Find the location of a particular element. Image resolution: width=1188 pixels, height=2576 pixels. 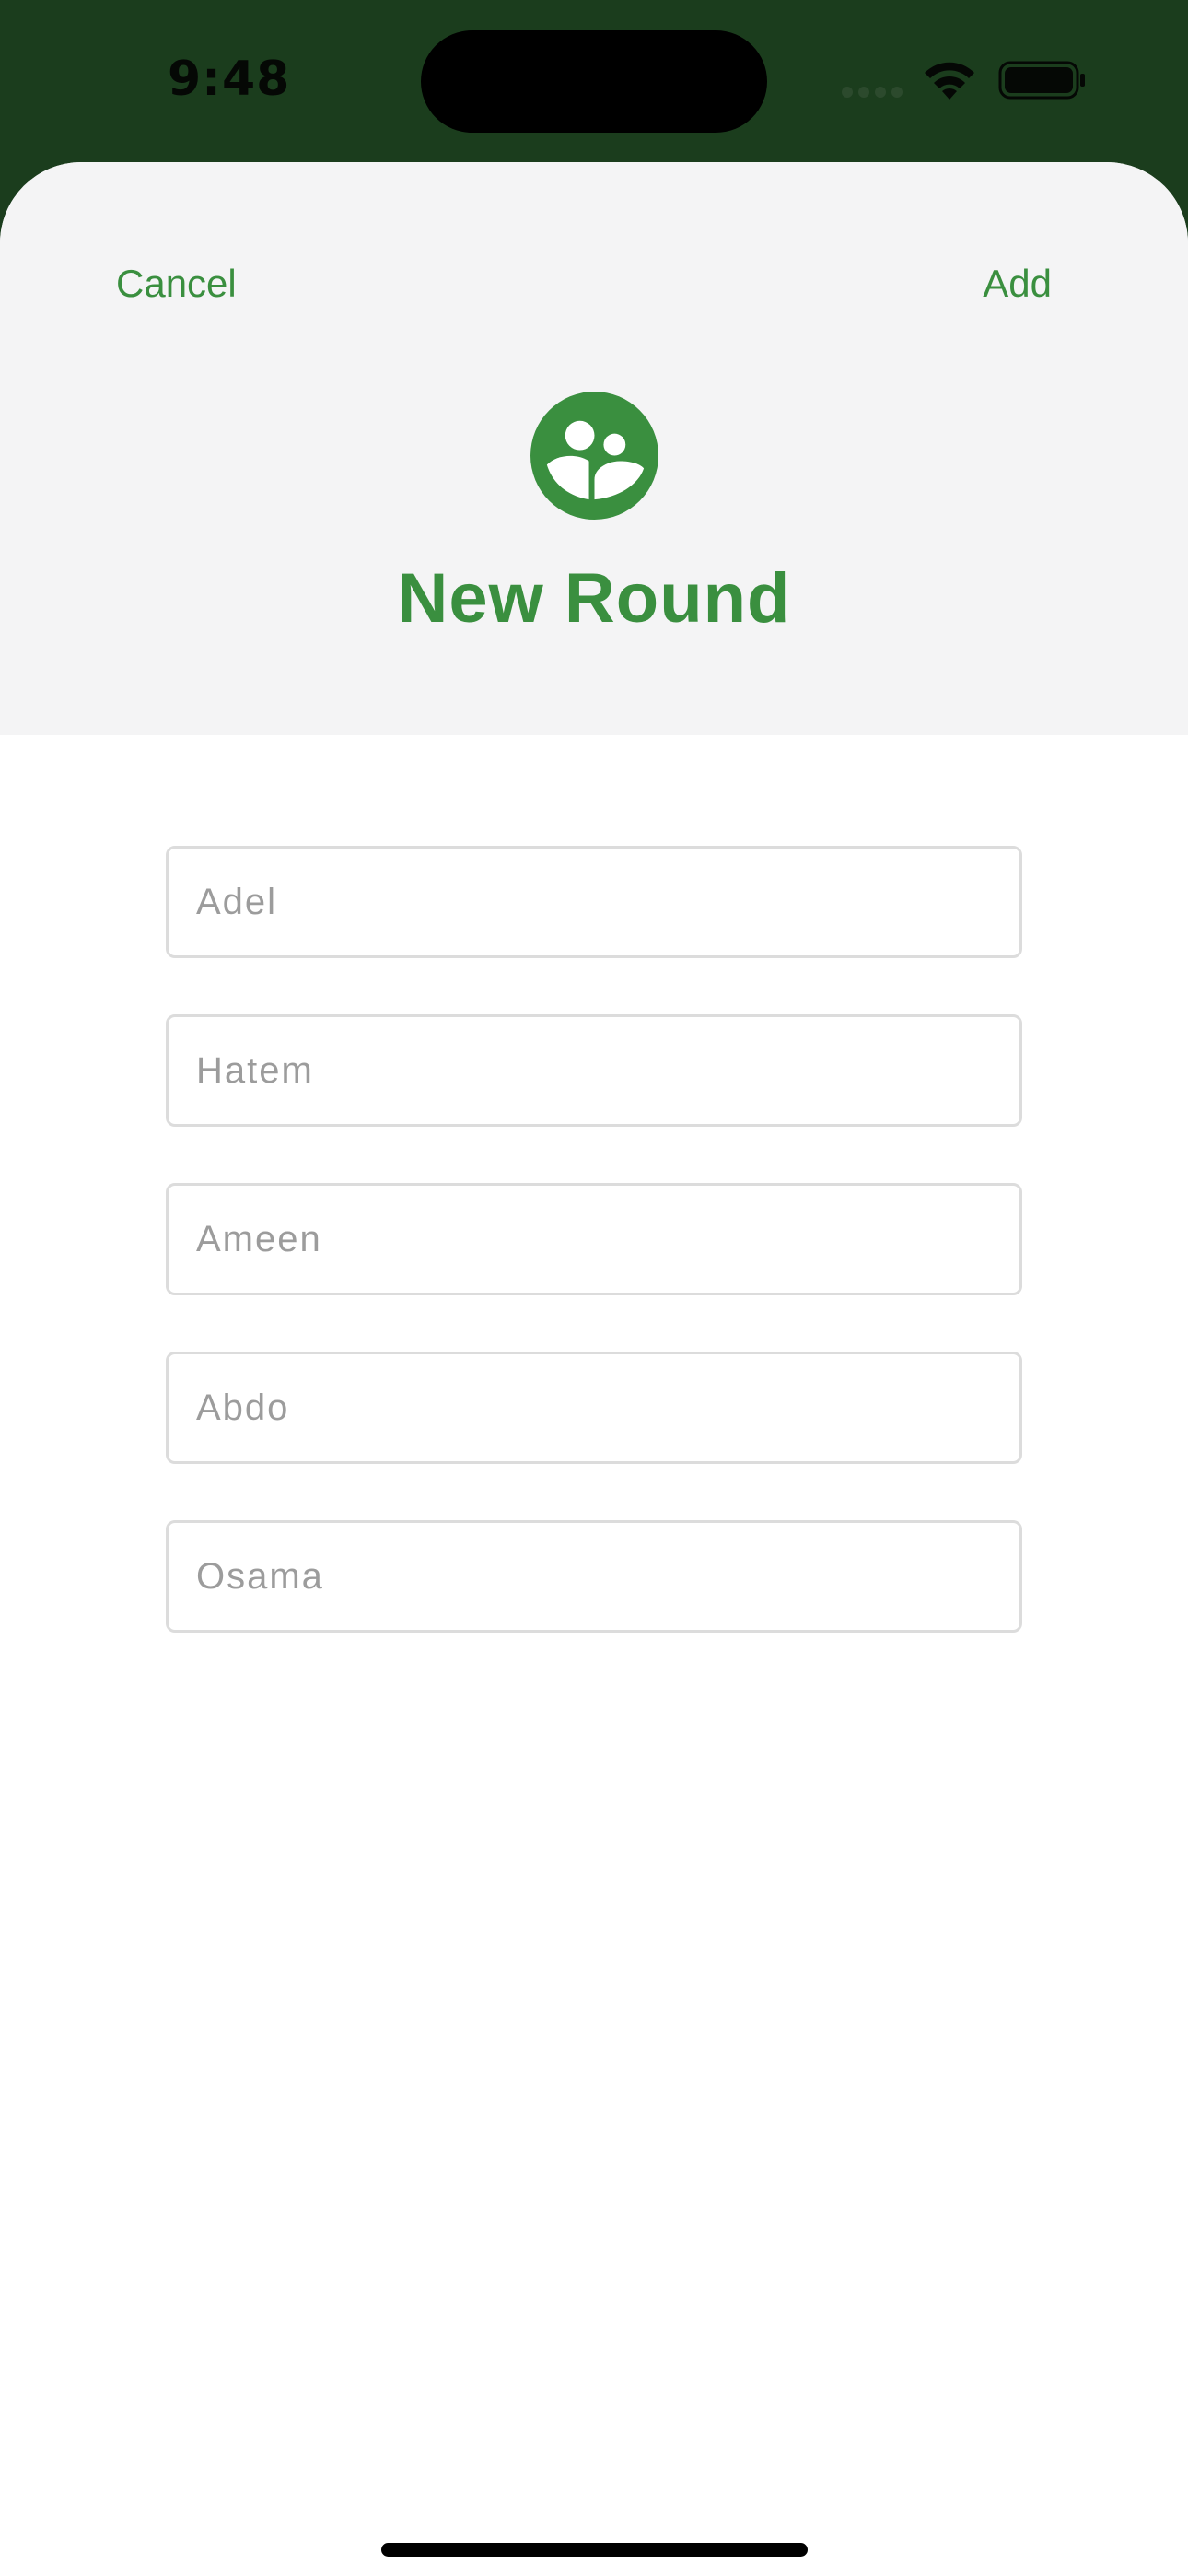

status-bar: 9:48 is located at coordinates (594, 82).